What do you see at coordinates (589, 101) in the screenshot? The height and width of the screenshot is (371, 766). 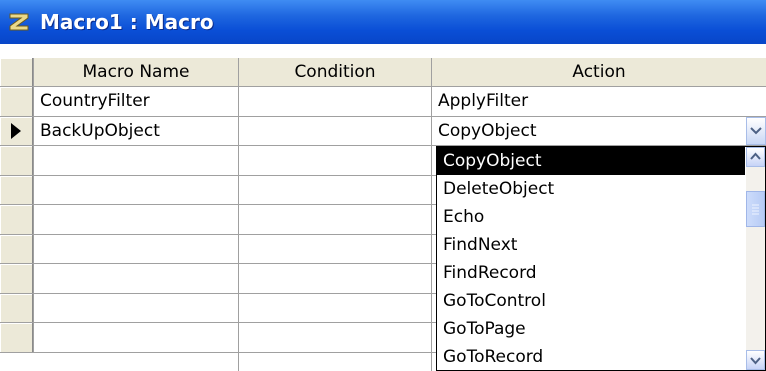 I see `cell-action: ApplyFilter` at bounding box center [589, 101].